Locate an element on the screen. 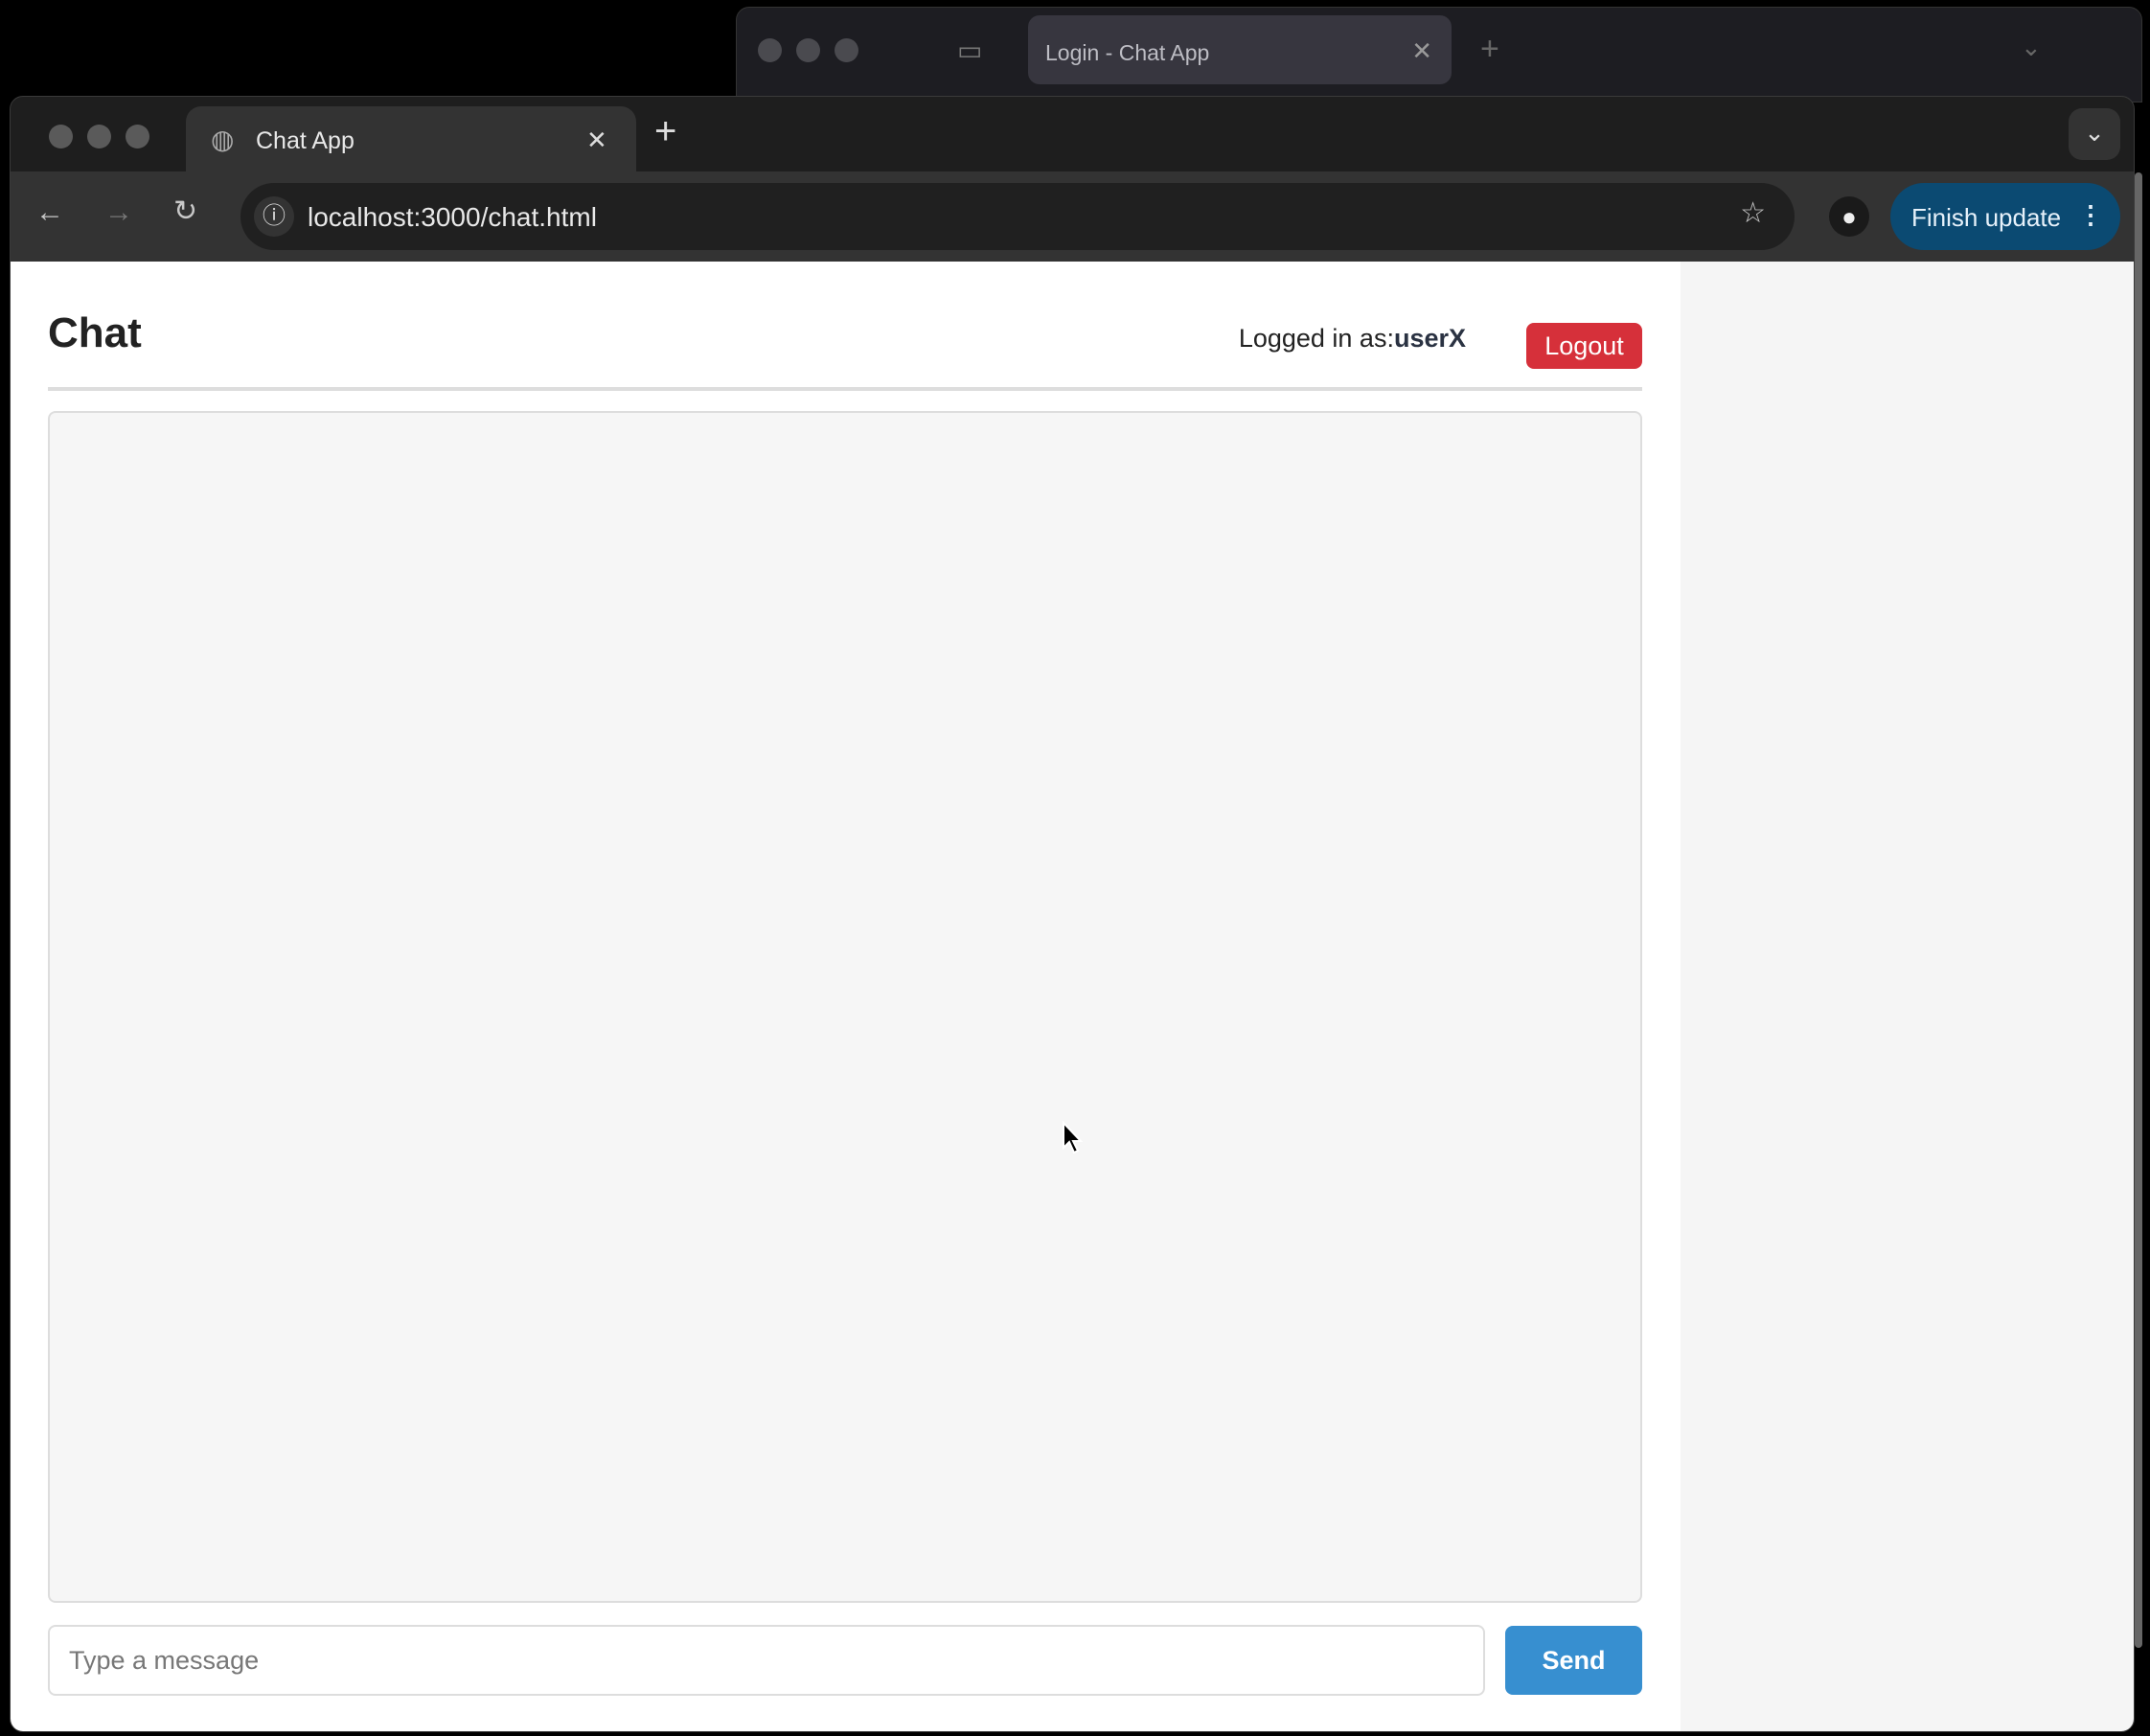  tab-login: Login - Chat App ✕ is located at coordinates (1240, 49).